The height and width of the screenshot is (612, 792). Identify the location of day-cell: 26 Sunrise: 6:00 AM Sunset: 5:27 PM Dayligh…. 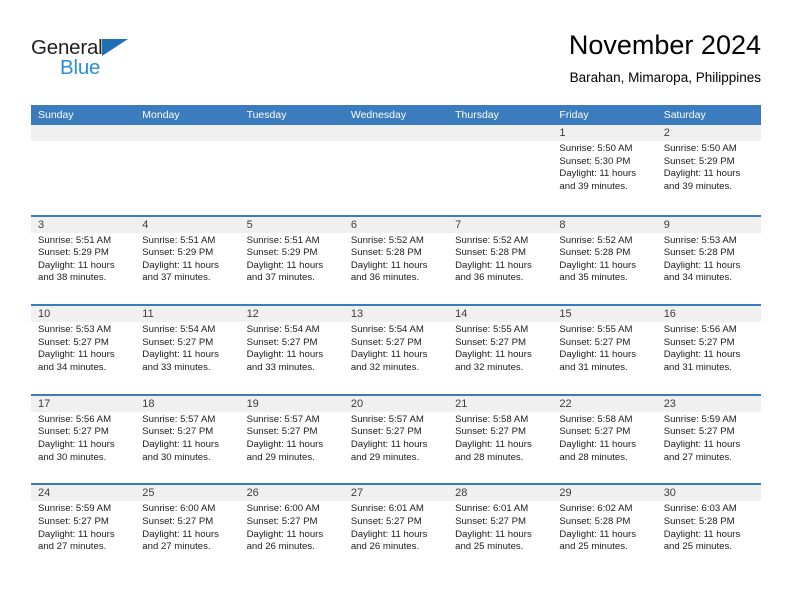
(291, 529).